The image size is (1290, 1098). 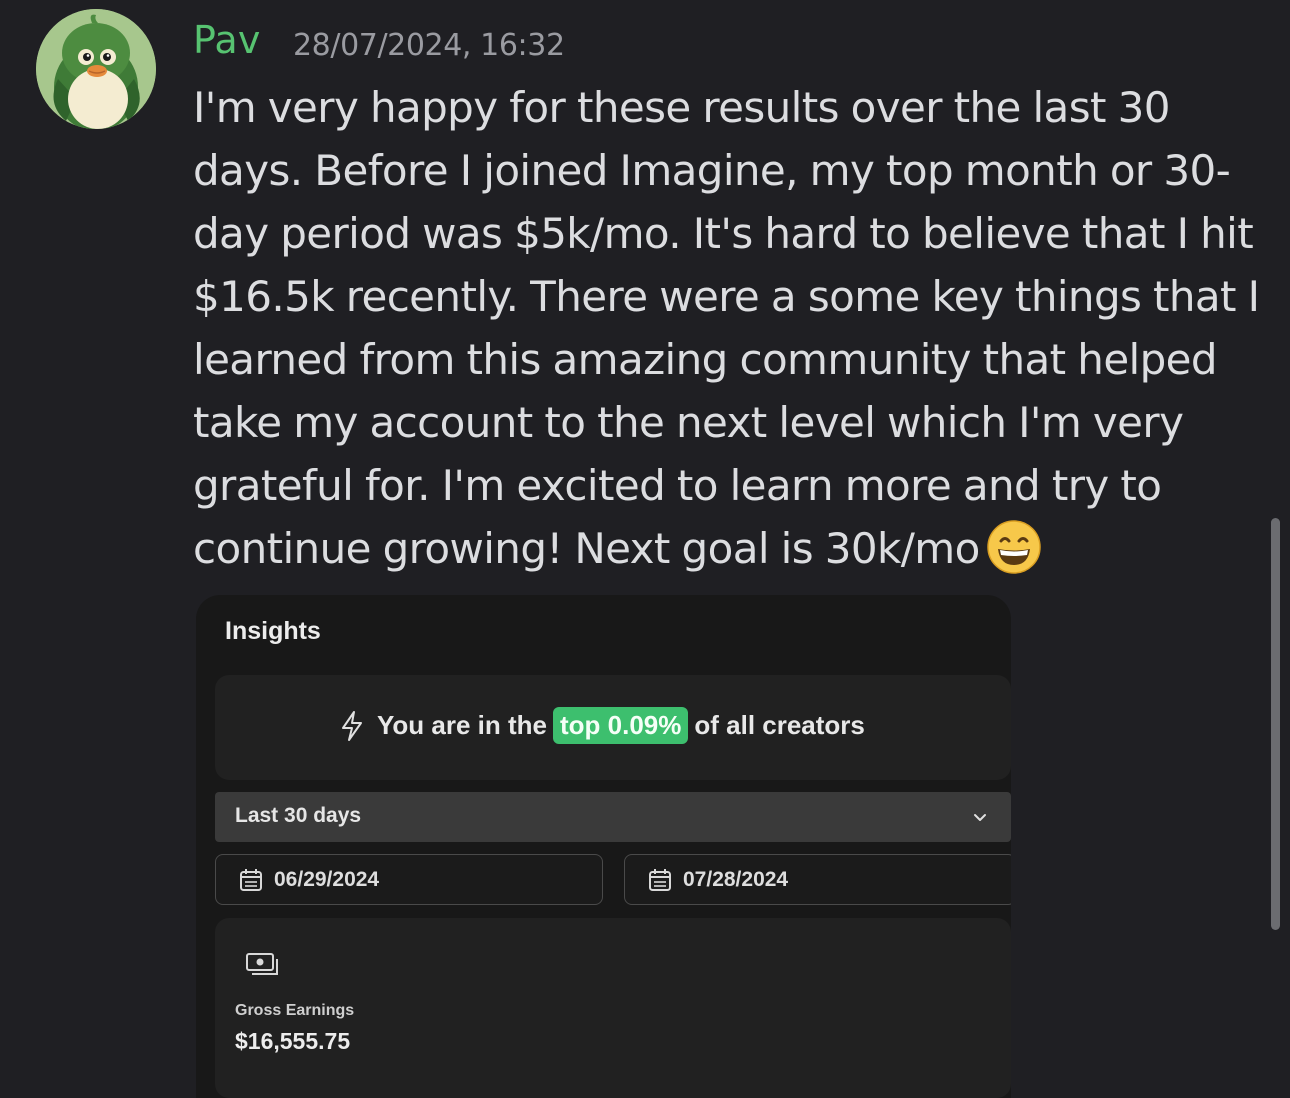 I want to click on end-date-field: 07/28/2024, so click(x=817, y=879).